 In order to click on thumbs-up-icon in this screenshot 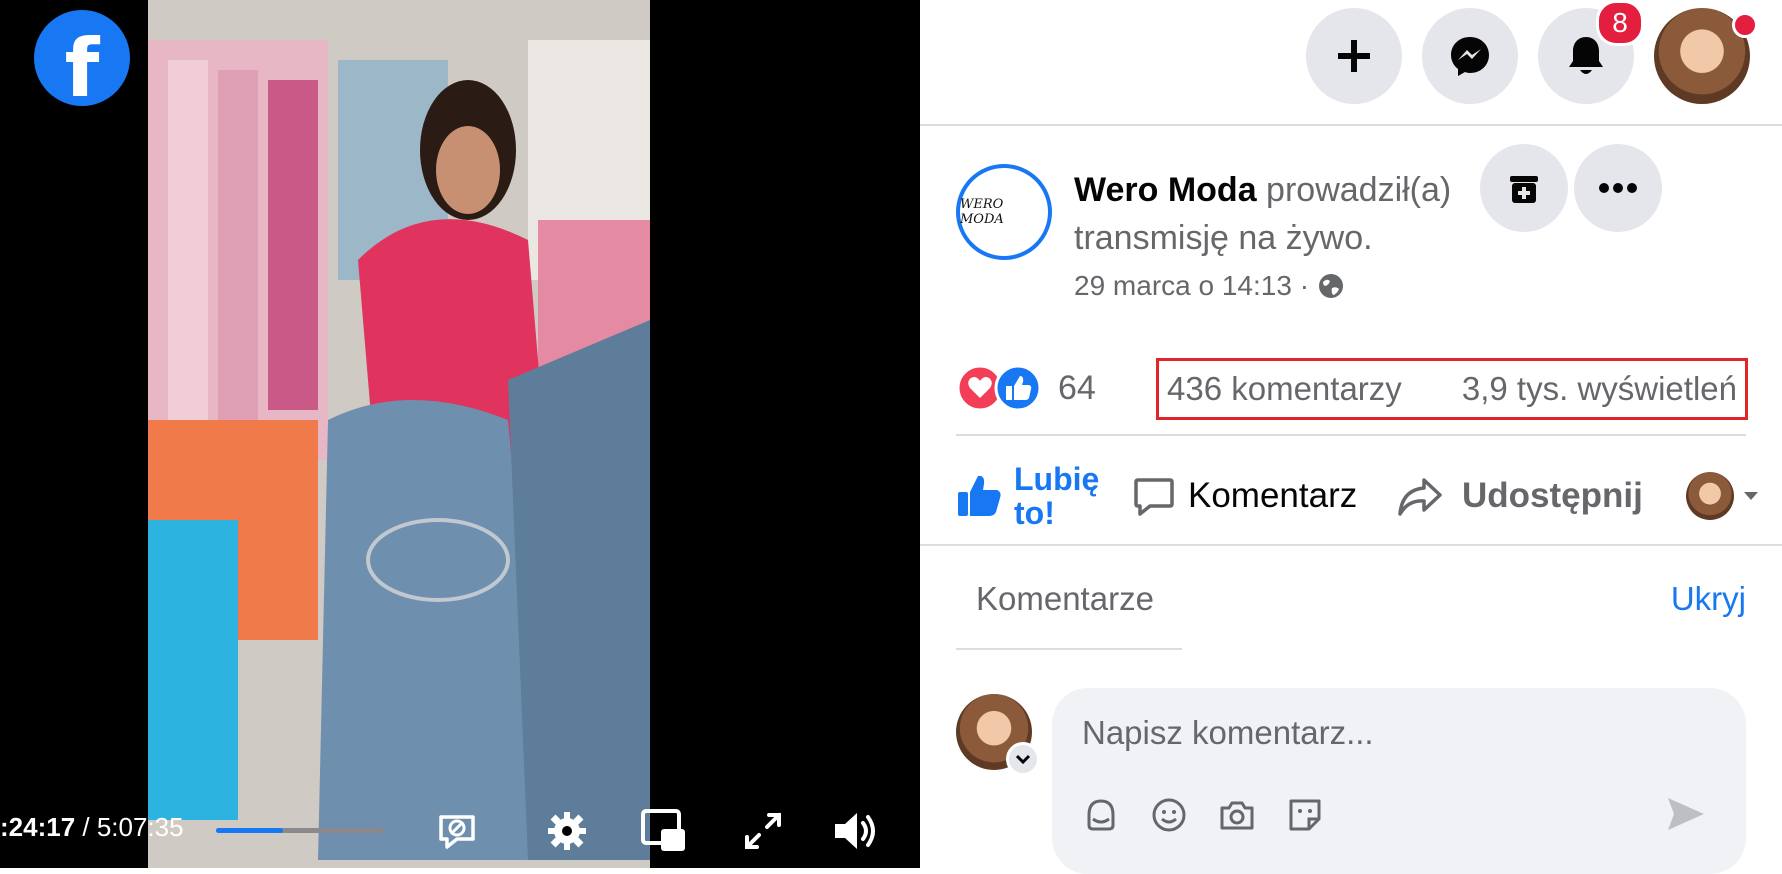, I will do `click(979, 495)`.